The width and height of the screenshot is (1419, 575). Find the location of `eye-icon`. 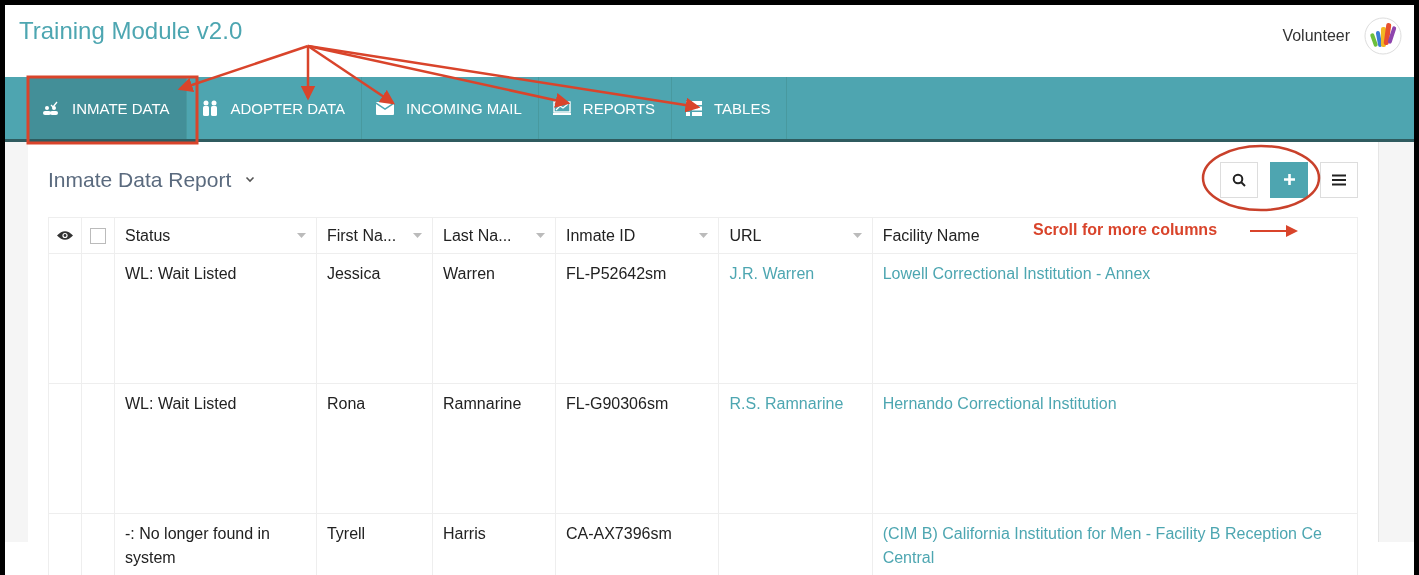

eye-icon is located at coordinates (65, 235).